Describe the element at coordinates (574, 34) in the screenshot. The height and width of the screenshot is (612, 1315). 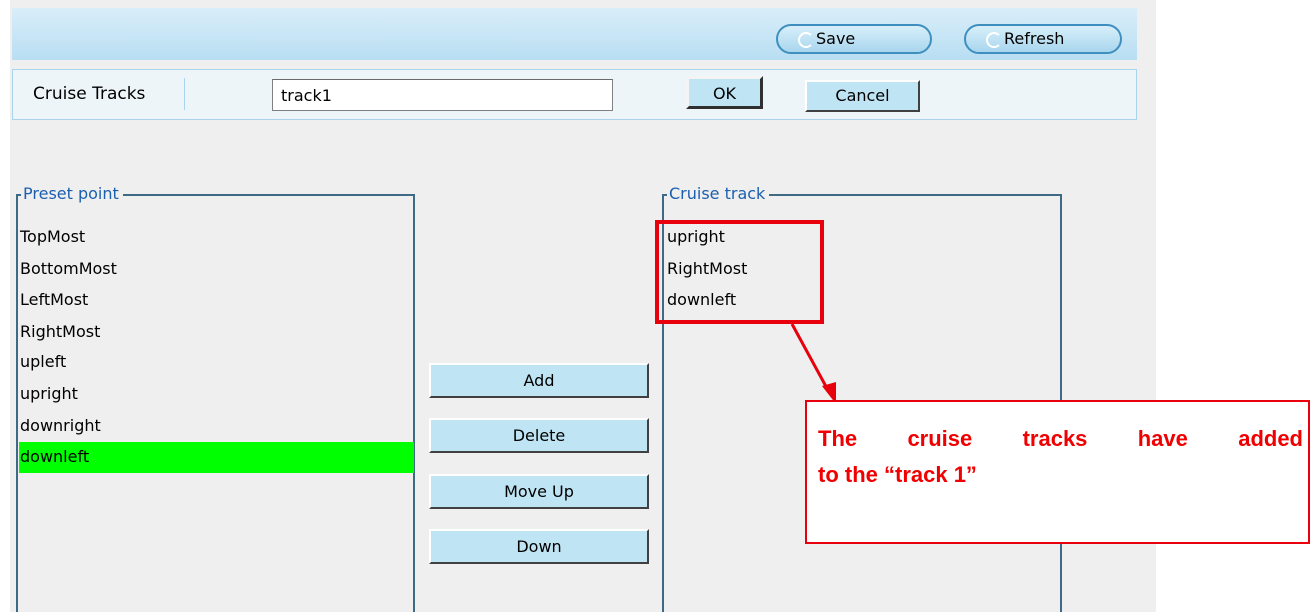
I see `toolbar: Save Refresh` at that location.